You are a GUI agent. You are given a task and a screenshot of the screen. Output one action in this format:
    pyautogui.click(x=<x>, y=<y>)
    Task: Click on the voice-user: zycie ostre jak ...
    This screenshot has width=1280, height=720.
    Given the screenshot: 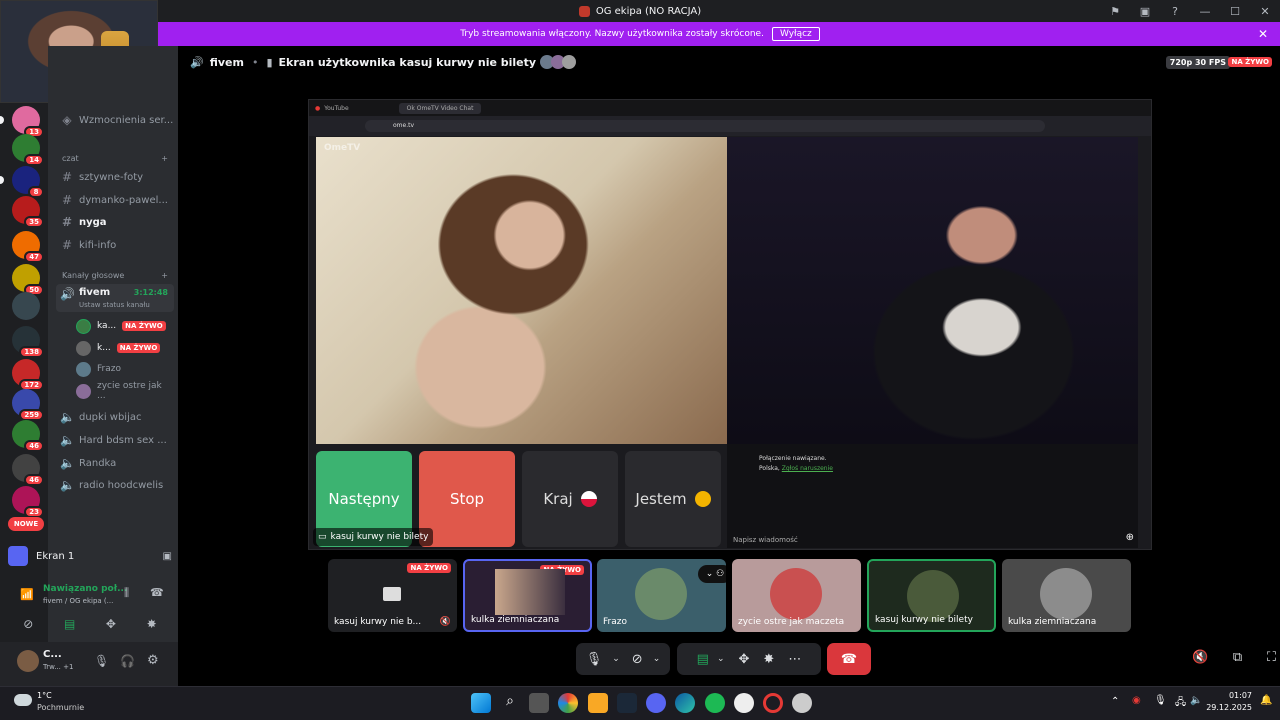 What is the action you would take?
    pyautogui.click(x=124, y=391)
    